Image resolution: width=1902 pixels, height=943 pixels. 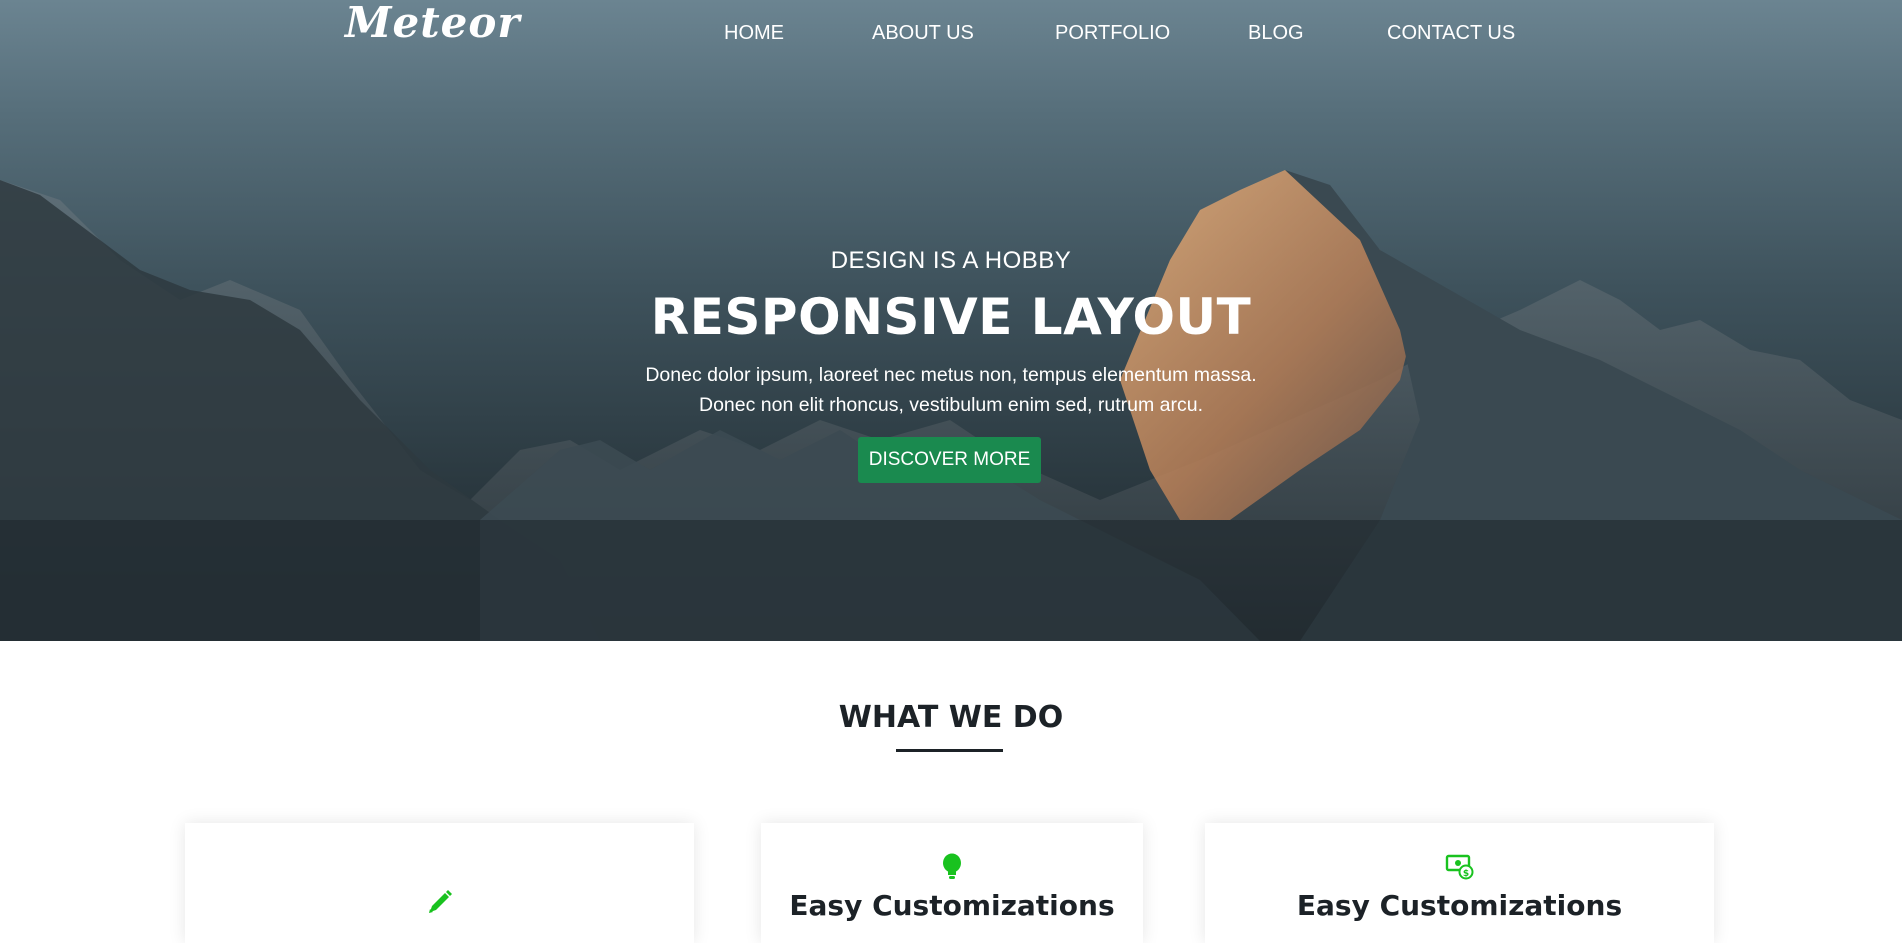 What do you see at coordinates (923, 33) in the screenshot?
I see `nav-link-about-us: ABOUT US` at bounding box center [923, 33].